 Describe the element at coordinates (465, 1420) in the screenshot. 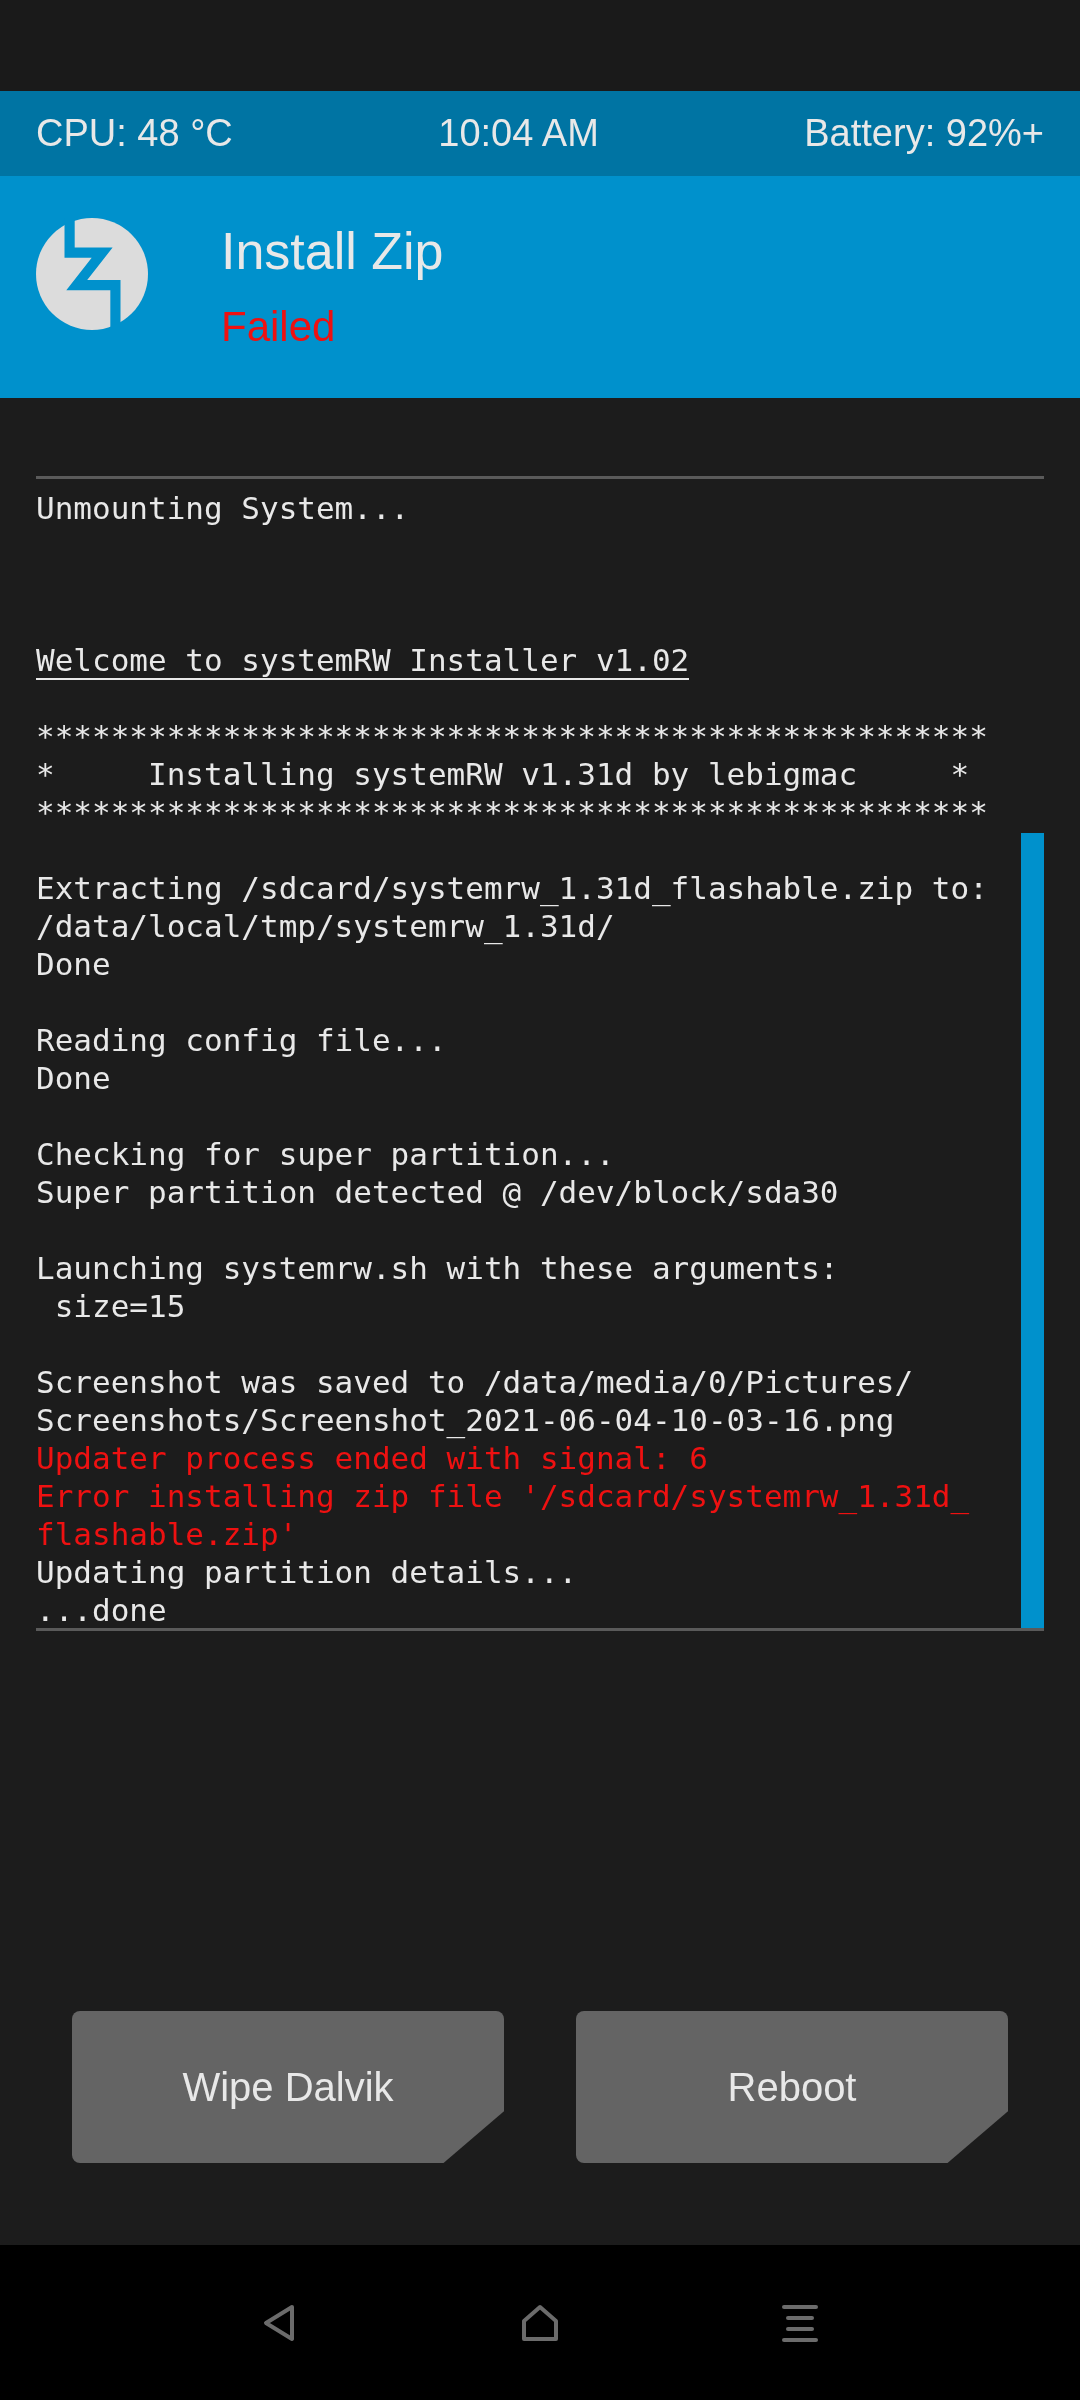

I see `log-line: Screenshots/Screenshot_2021-06-04-10-03-16.png` at that location.